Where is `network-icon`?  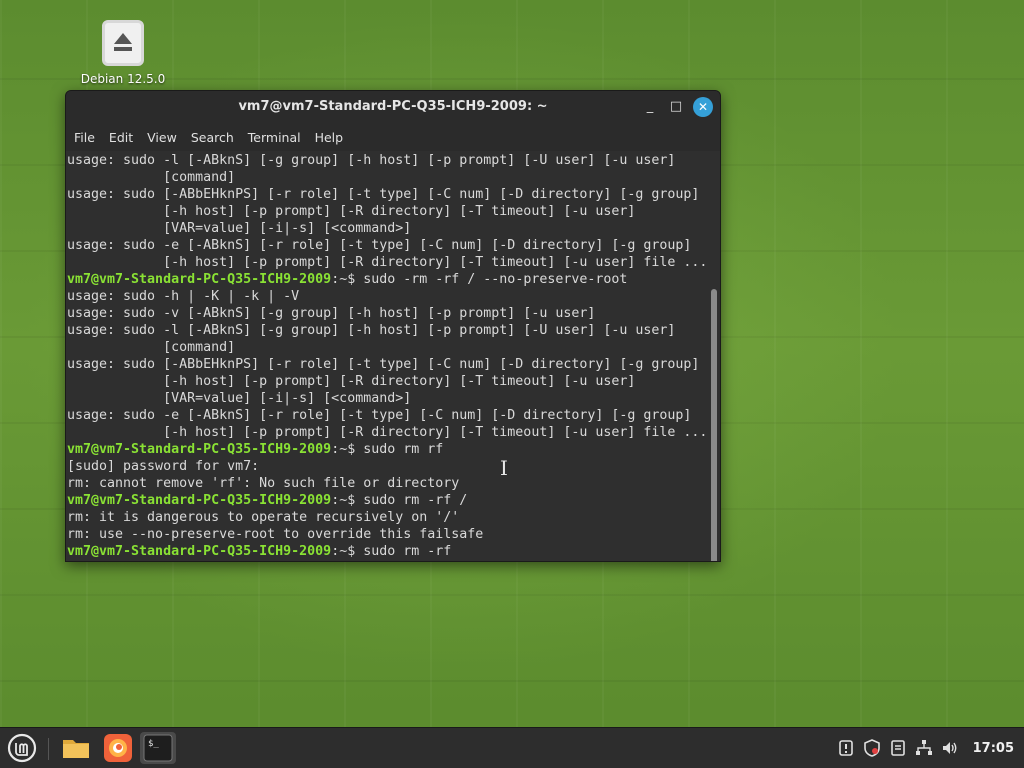
network-icon is located at coordinates (924, 748).